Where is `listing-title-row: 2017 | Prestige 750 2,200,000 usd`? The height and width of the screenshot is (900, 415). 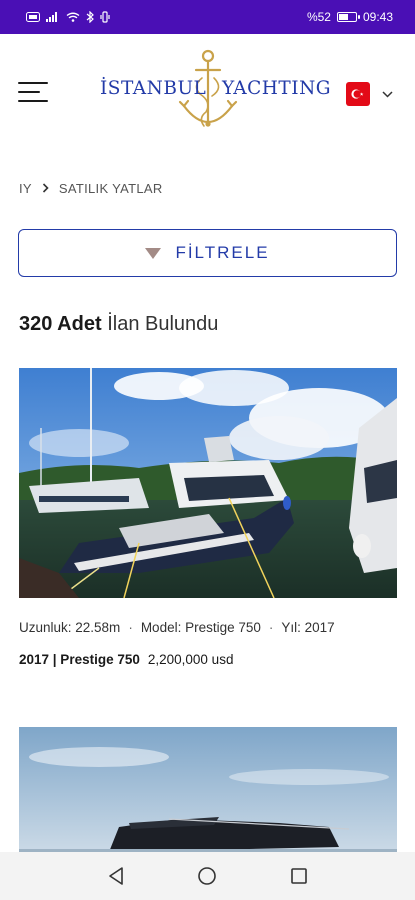 listing-title-row: 2017 | Prestige 750 2,200,000 usd is located at coordinates (126, 659).